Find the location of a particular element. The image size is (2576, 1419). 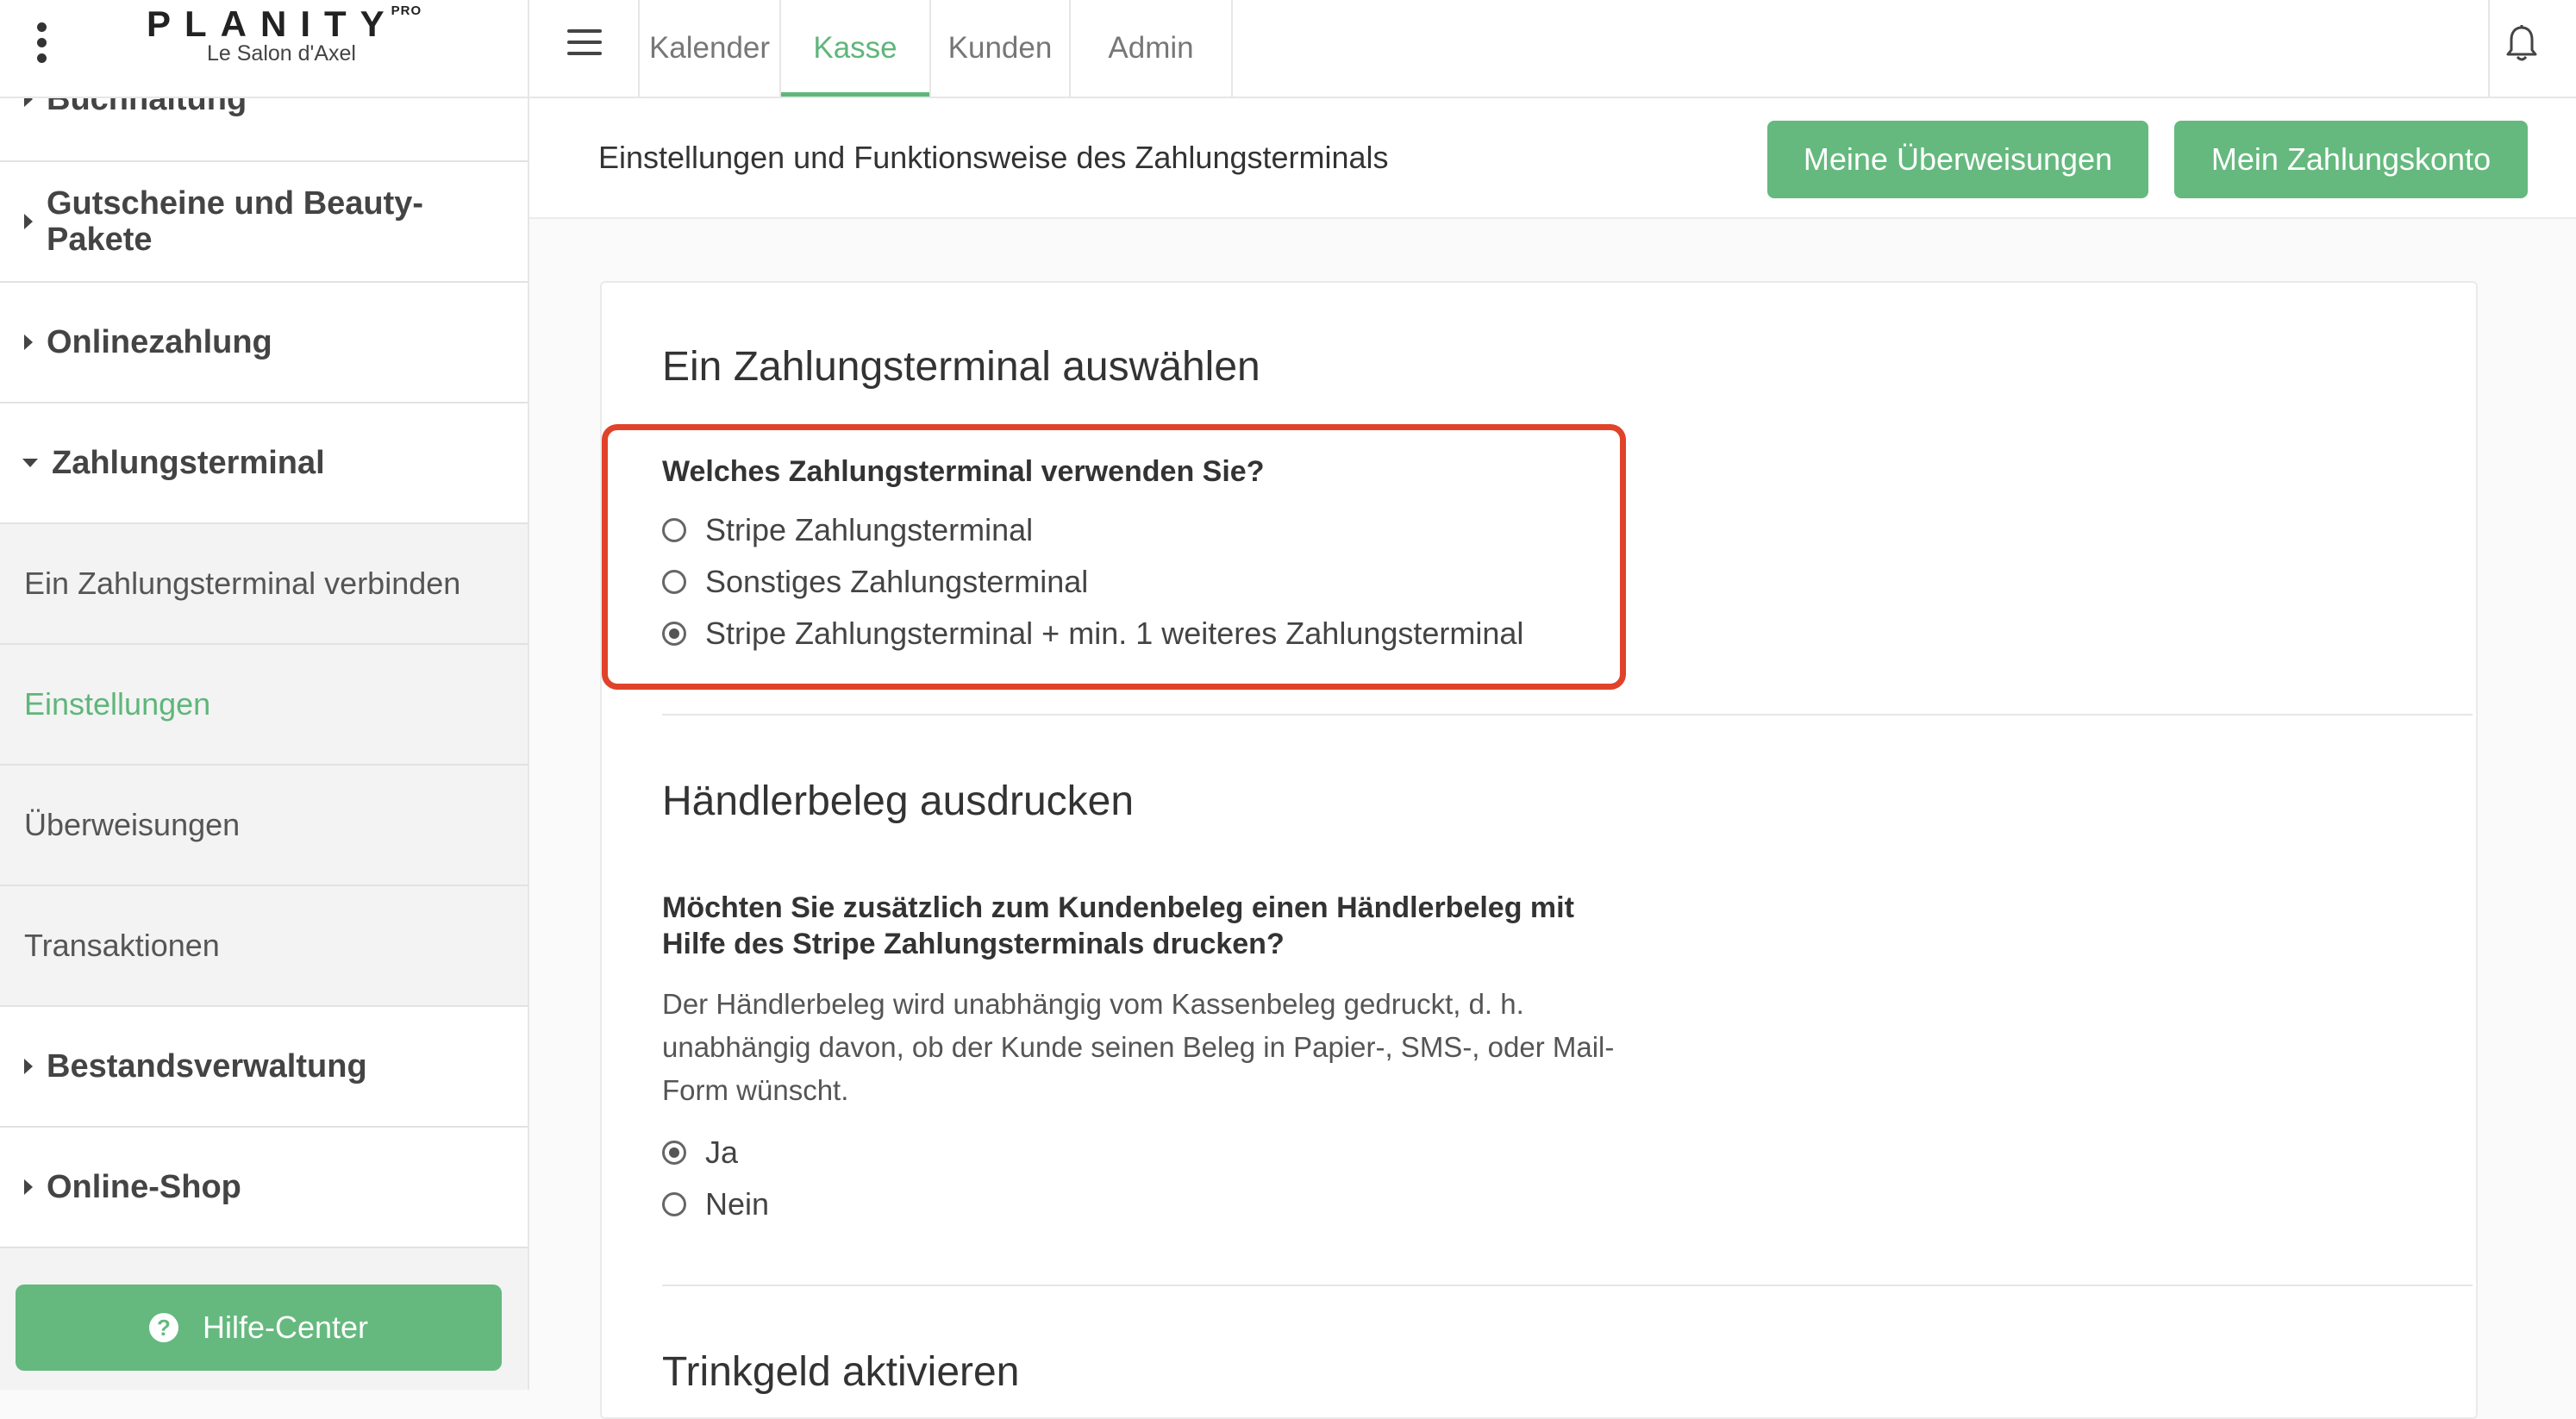

radio-label: Stripe Zahlungsterminal is located at coordinates (869, 529).